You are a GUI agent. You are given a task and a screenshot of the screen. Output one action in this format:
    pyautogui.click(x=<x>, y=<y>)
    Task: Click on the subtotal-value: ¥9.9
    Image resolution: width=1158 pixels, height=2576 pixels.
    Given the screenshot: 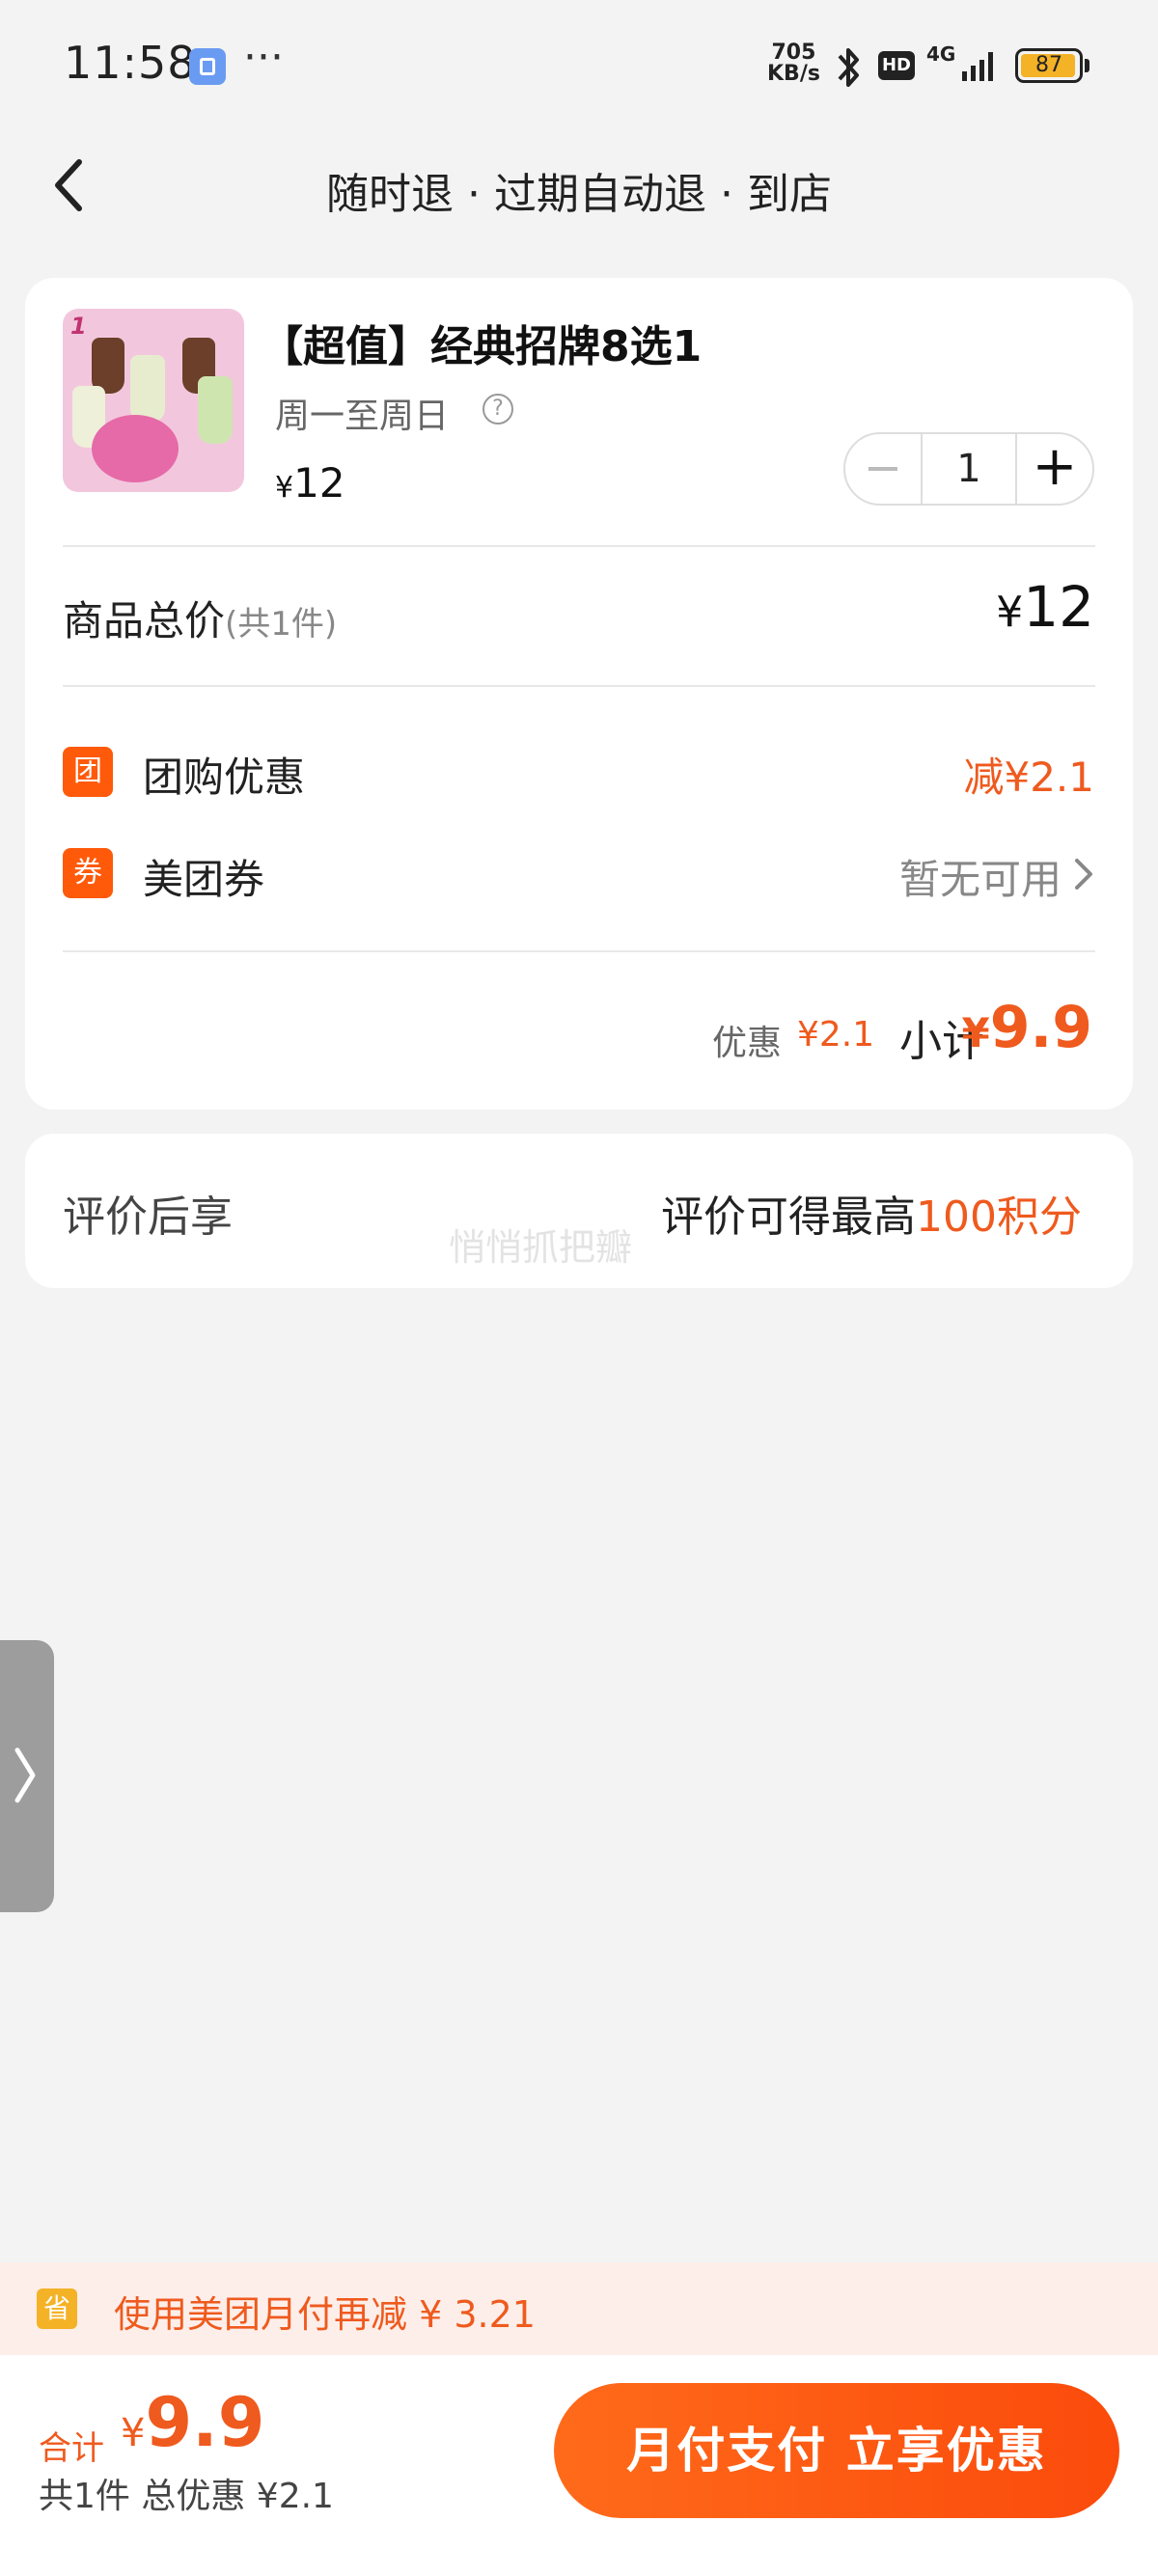 What is the action you would take?
    pyautogui.click(x=1026, y=1027)
    